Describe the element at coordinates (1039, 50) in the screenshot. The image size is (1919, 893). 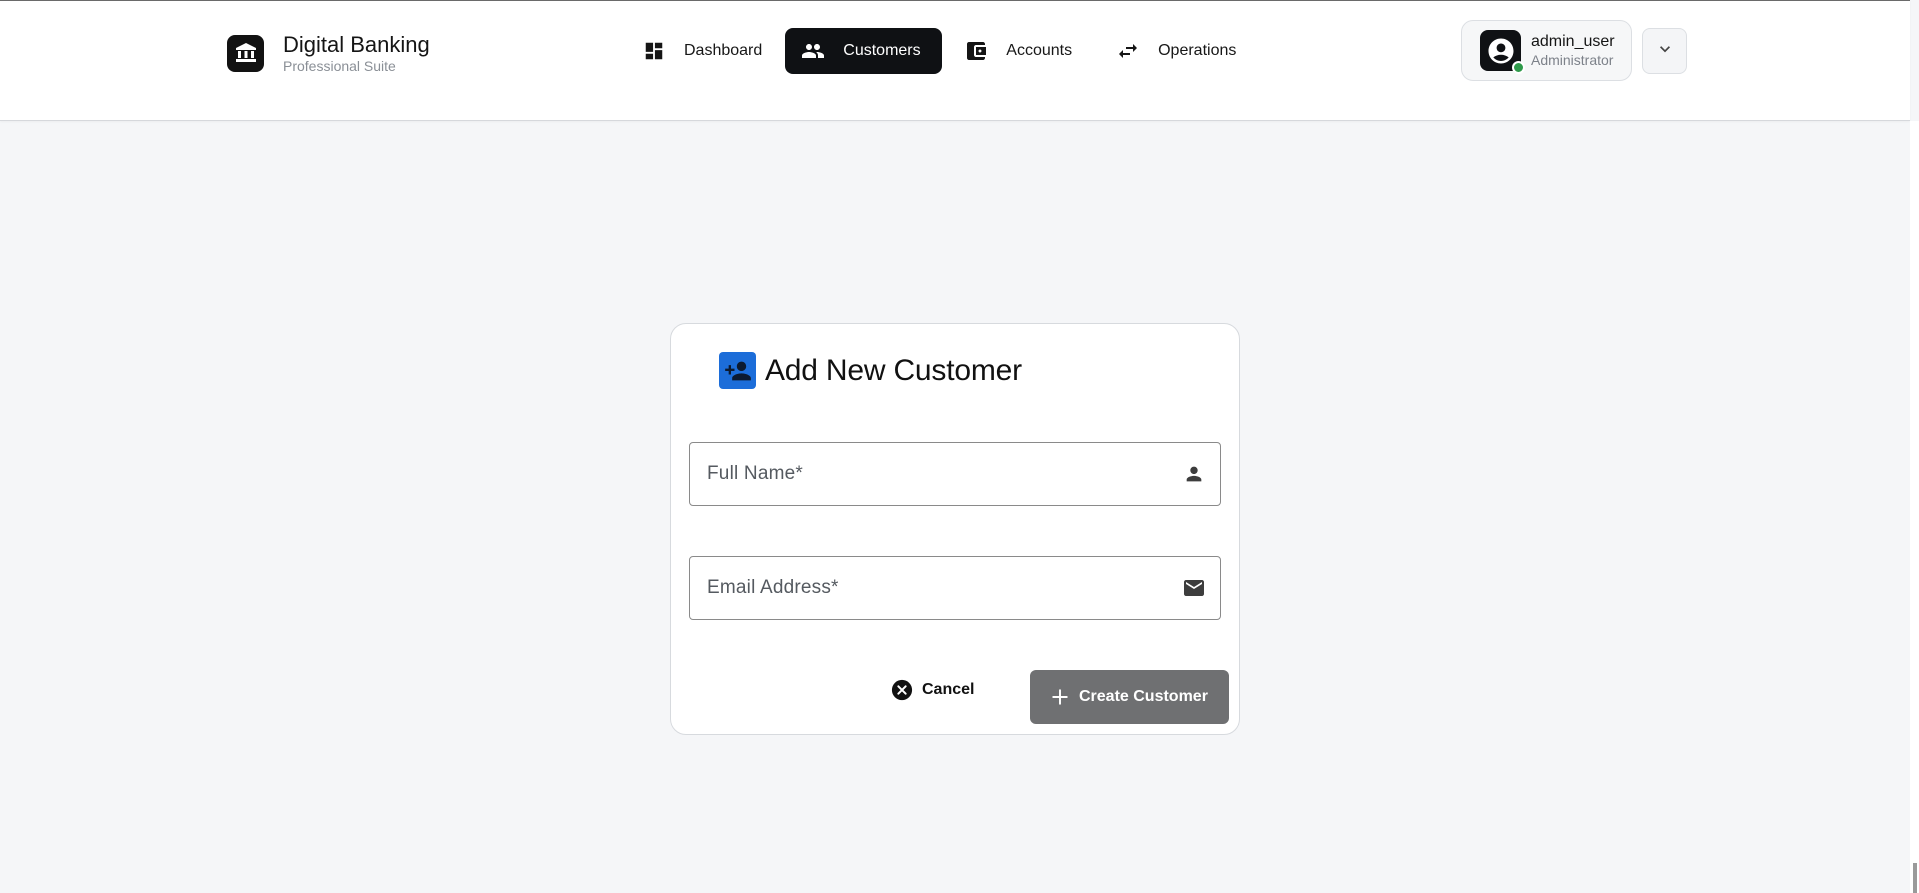
I see `nav-label-accounts: Accounts` at that location.